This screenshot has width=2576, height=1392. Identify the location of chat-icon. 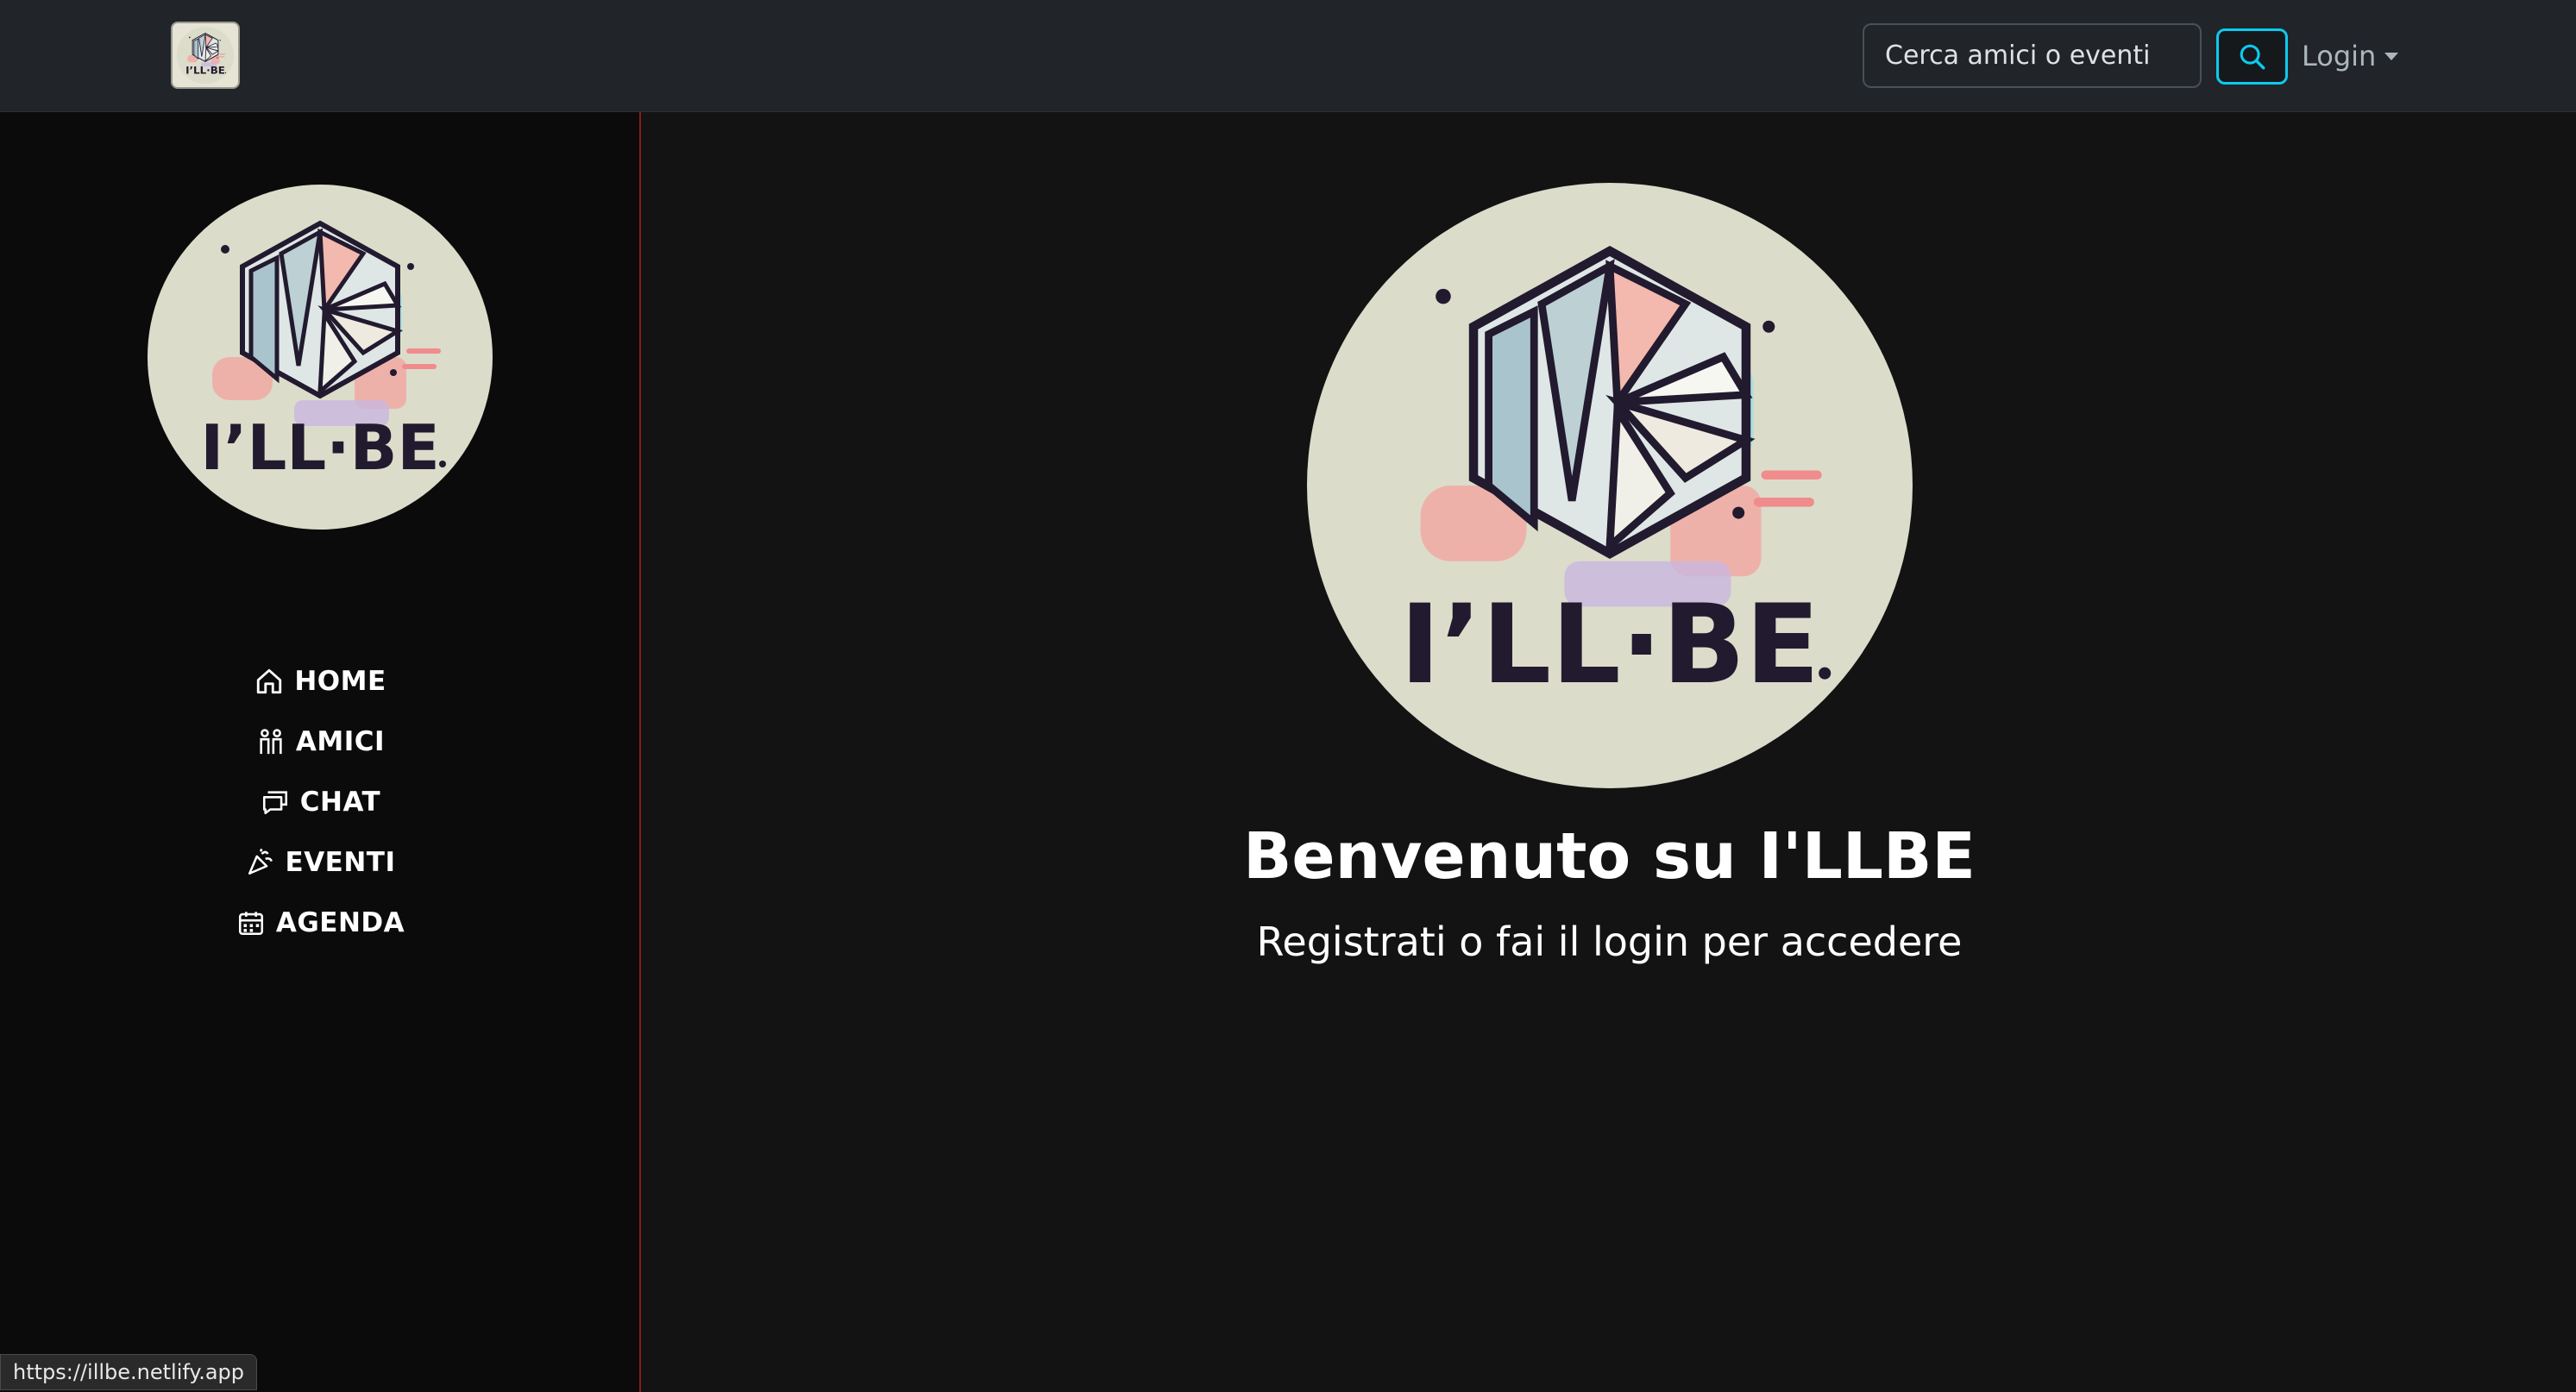
(274, 803).